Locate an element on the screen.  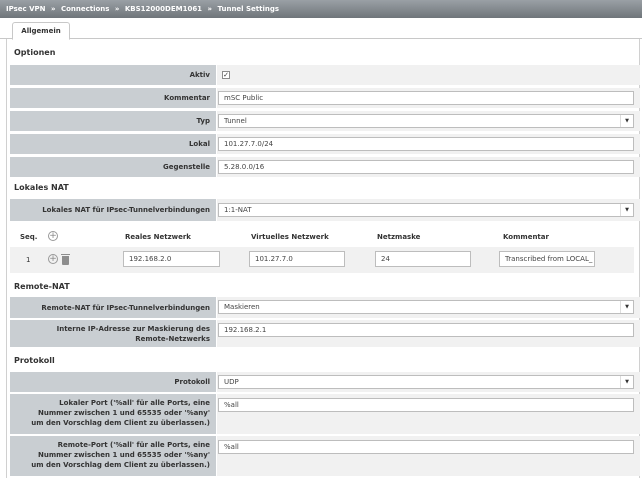
aktiv-checkbox: ✓ is located at coordinates (226, 75).